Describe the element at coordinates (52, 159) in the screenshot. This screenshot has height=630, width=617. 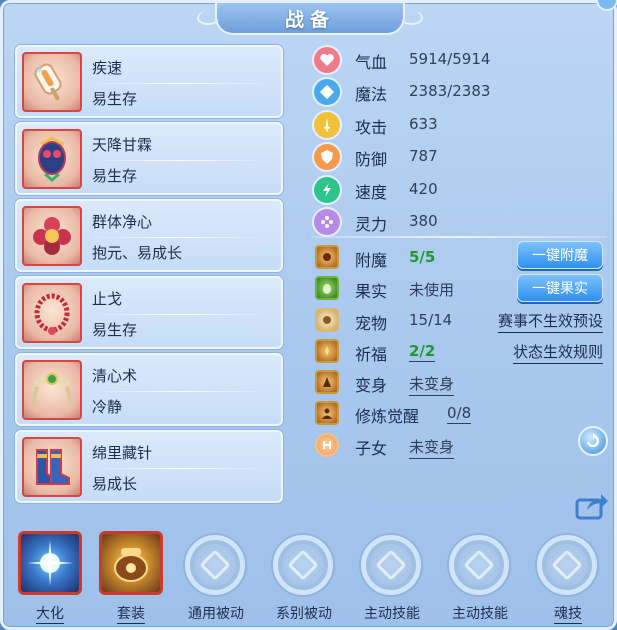
I see `mask-icon` at that location.